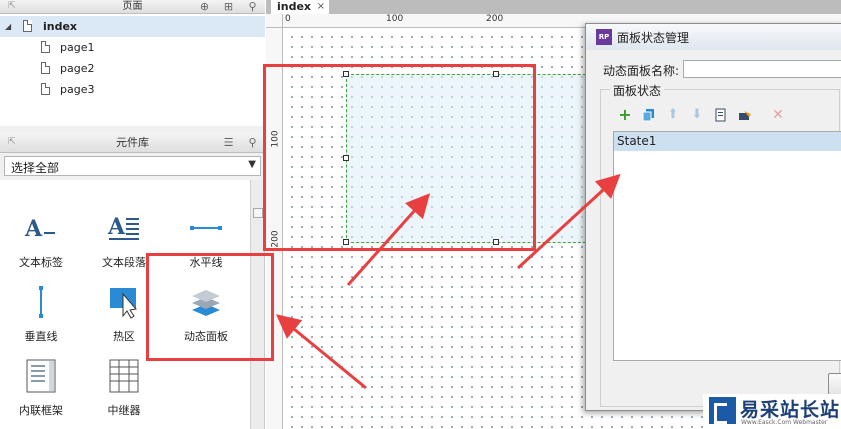  I want to click on scrollbar-thumb, so click(258, 213).